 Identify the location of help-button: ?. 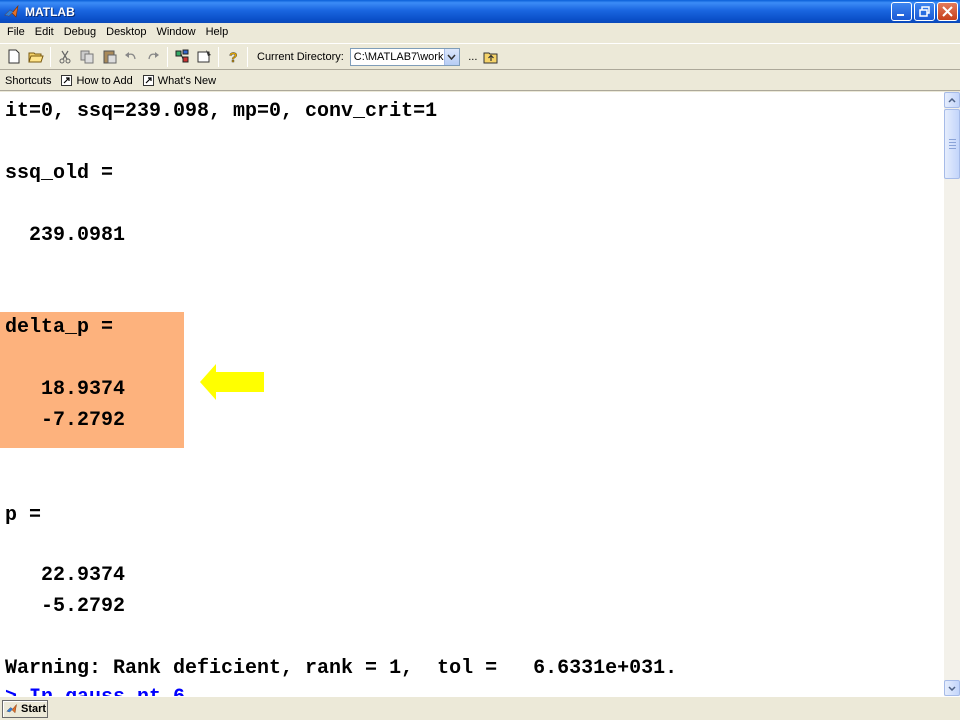
(233, 57).